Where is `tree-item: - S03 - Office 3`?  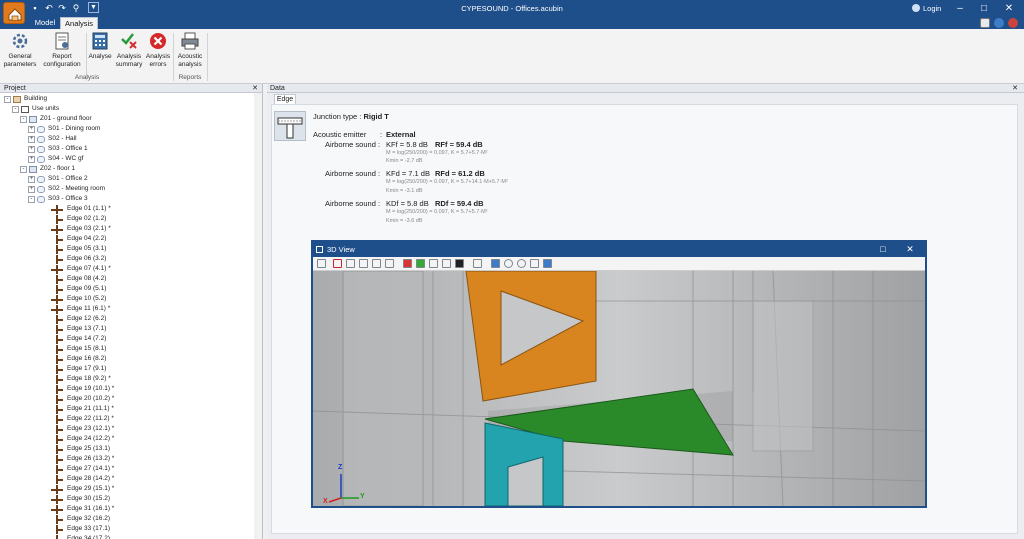
tree-item: - S03 - Office 3 is located at coordinates (58, 199).